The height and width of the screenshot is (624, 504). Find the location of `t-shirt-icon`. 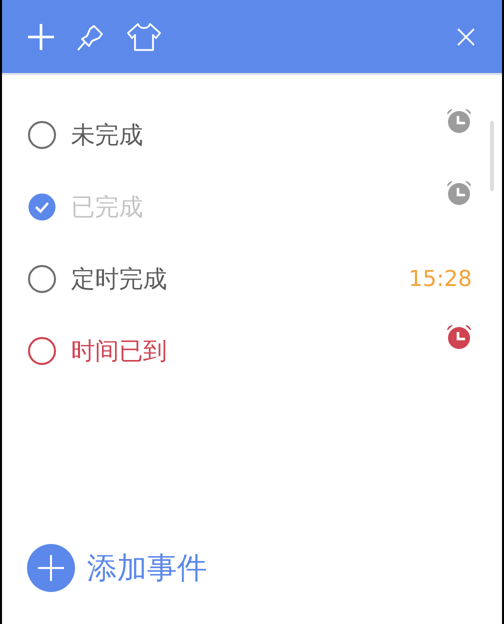

t-shirt-icon is located at coordinates (144, 37).